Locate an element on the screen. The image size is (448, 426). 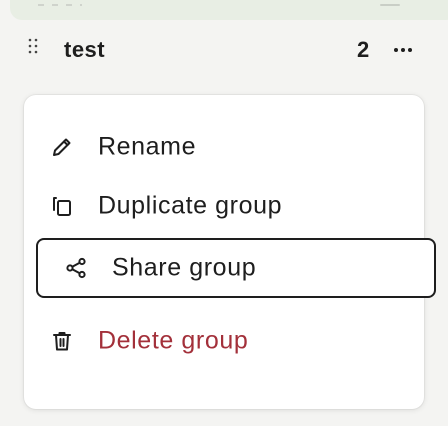
group-header: test 2 is located at coordinates (224, 52).